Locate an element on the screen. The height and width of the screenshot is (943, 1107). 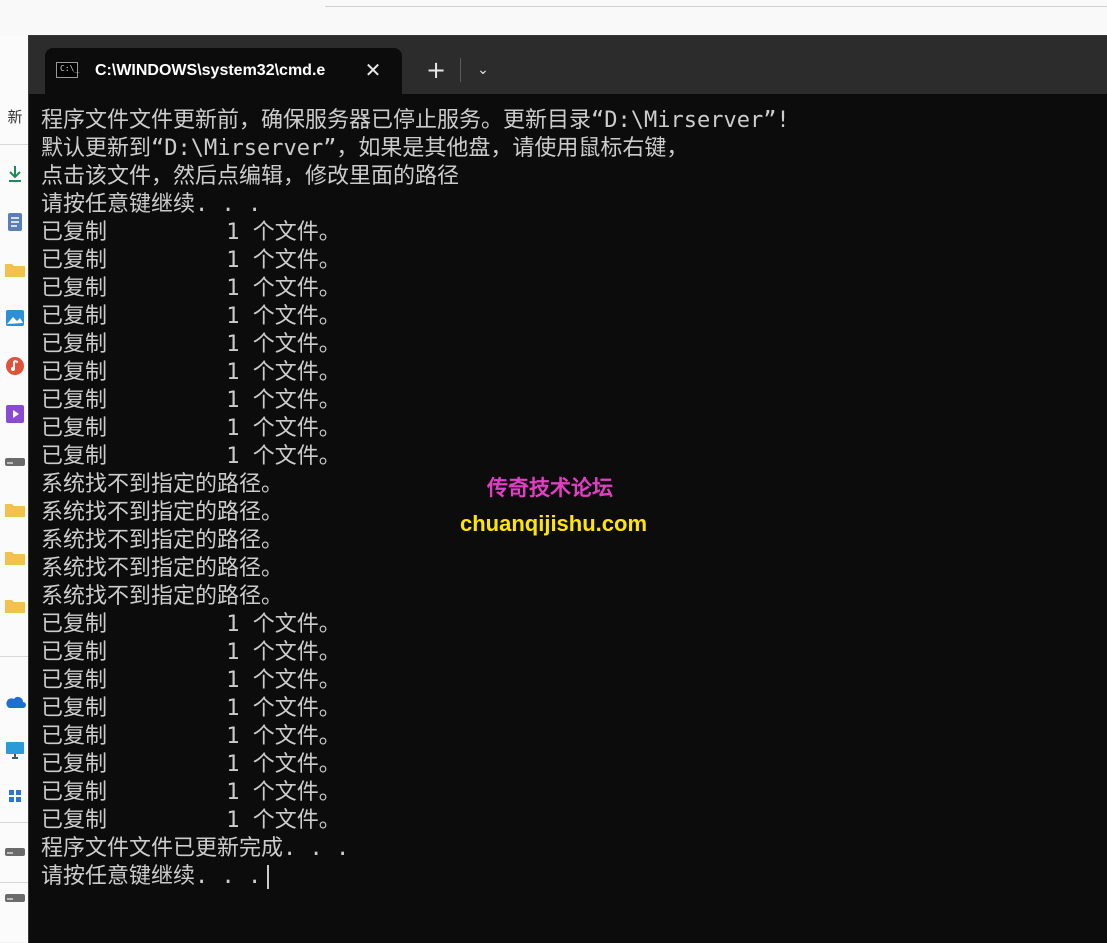
cmd-icon: C:\_ is located at coordinates (68, 70).